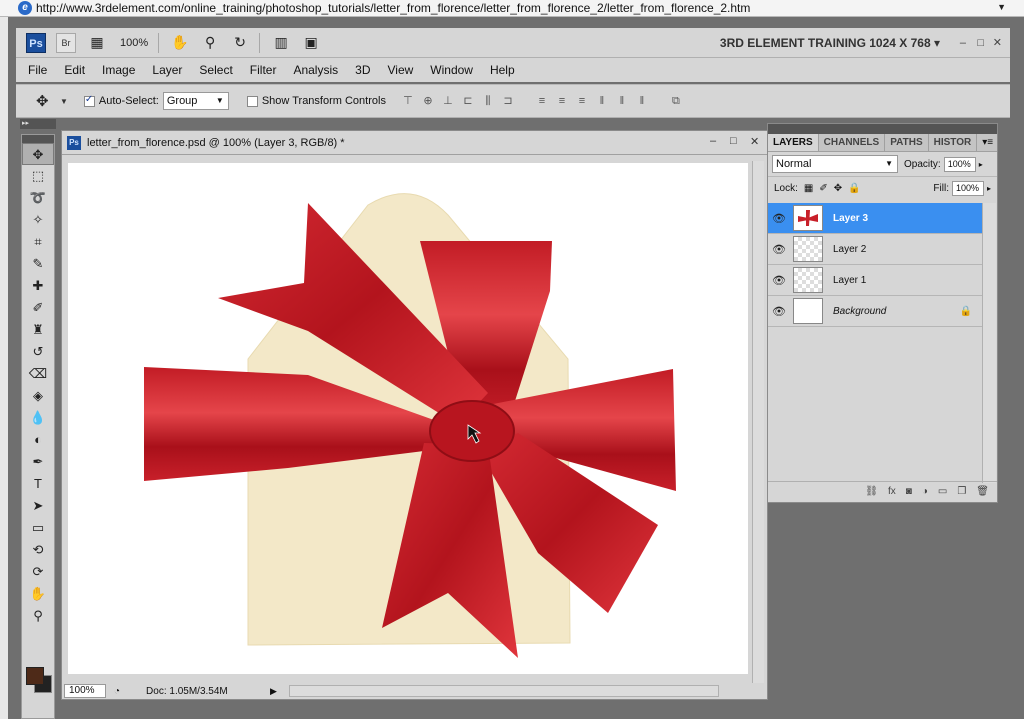  Describe the element at coordinates (38, 220) in the screenshot. I see `quick-selection-tool-icon: ✧` at that location.